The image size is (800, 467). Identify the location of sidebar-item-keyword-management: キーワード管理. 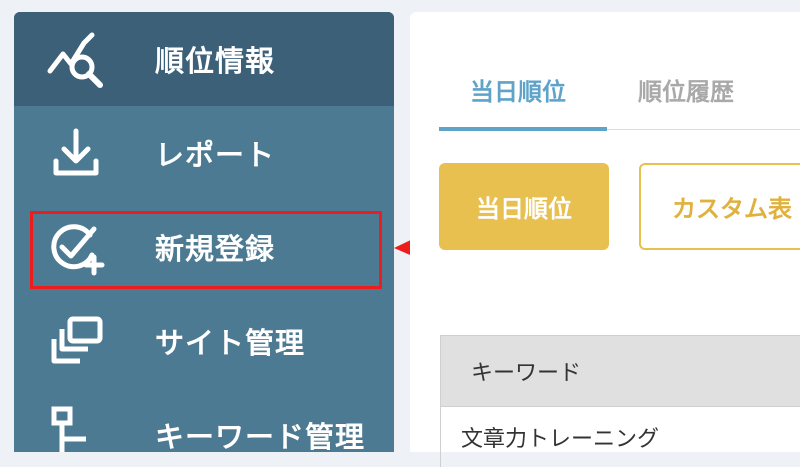
(204, 420).